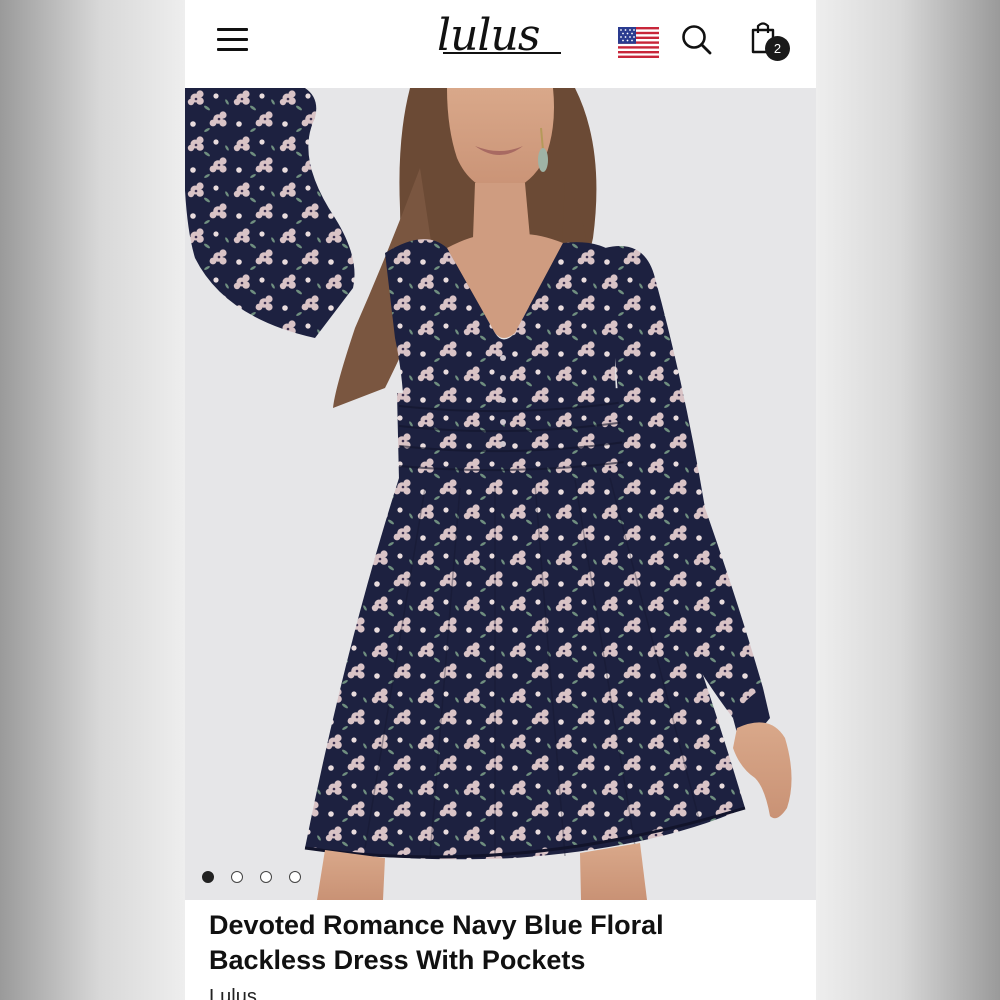 Image resolution: width=1000 pixels, height=1000 pixels. Describe the element at coordinates (502, 36) in the screenshot. I see `site-logo: lulus` at that location.